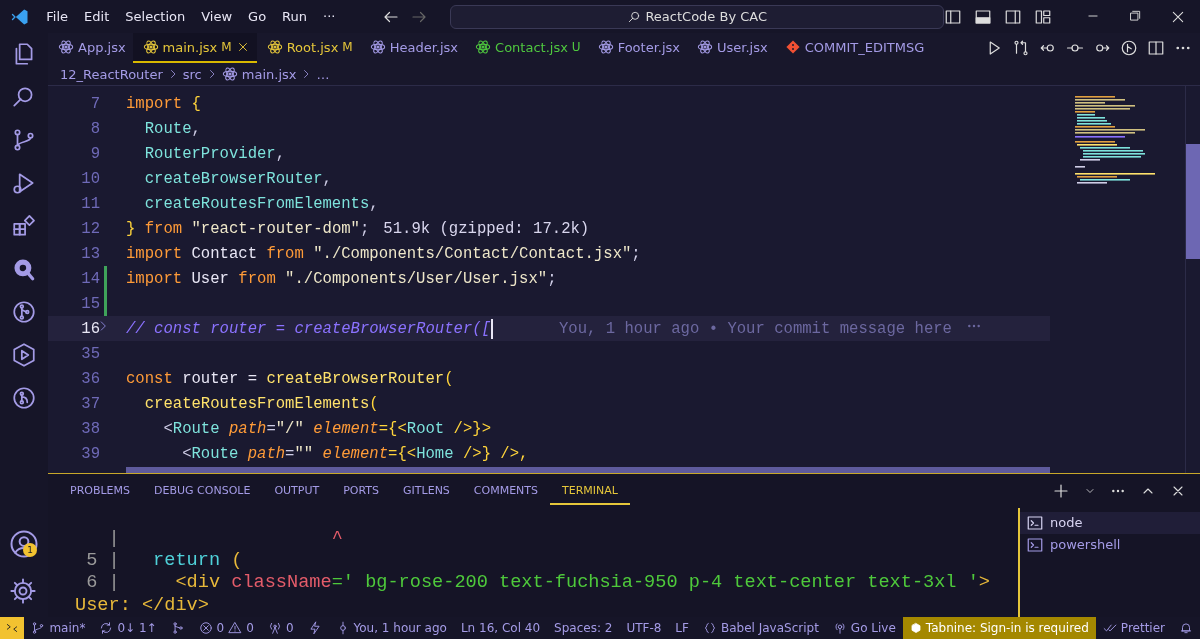  What do you see at coordinates (383, 253) in the screenshot?
I see `code-text: import Contact from "./Components/Contact/Contact.jsx";` at bounding box center [383, 253].